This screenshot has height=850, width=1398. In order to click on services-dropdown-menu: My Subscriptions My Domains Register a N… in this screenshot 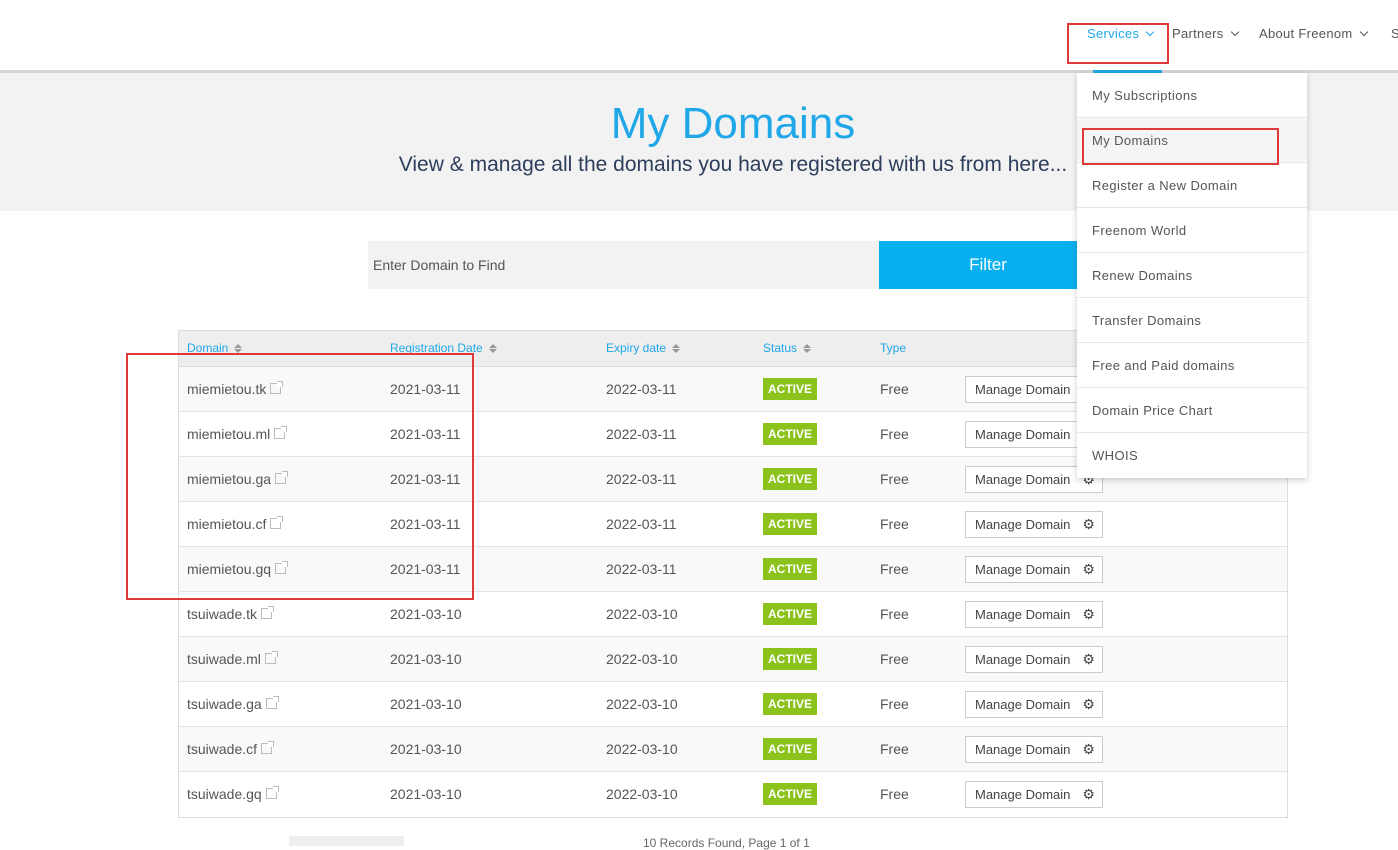, I will do `click(1192, 275)`.